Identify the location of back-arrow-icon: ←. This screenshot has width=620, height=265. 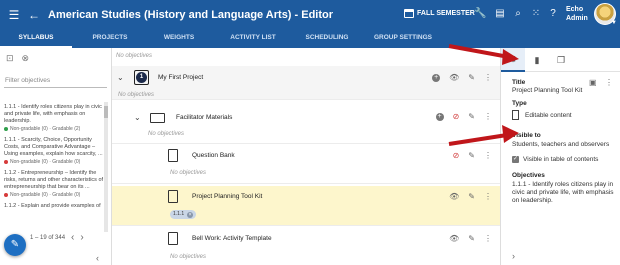
(34, 15).